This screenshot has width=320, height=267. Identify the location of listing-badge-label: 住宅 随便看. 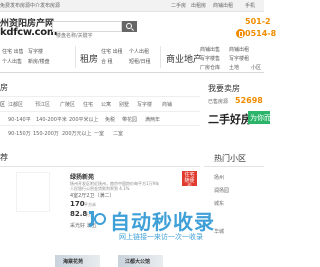
(189, 181).